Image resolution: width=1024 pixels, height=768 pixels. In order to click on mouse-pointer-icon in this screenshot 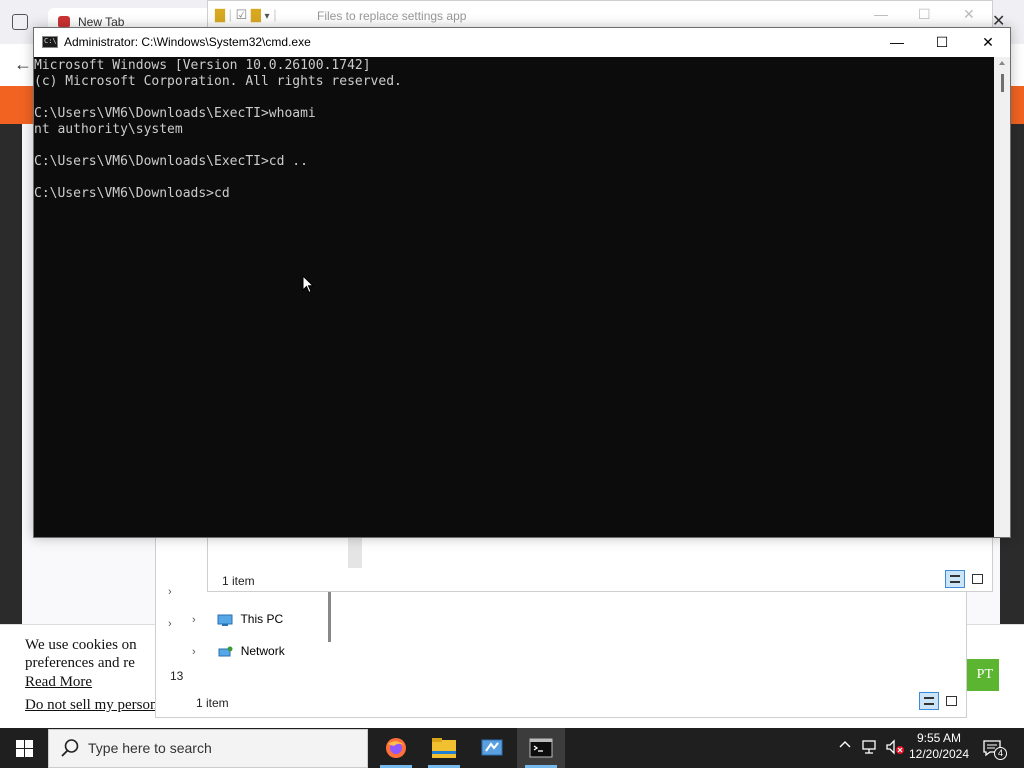, I will do `click(308, 285)`.